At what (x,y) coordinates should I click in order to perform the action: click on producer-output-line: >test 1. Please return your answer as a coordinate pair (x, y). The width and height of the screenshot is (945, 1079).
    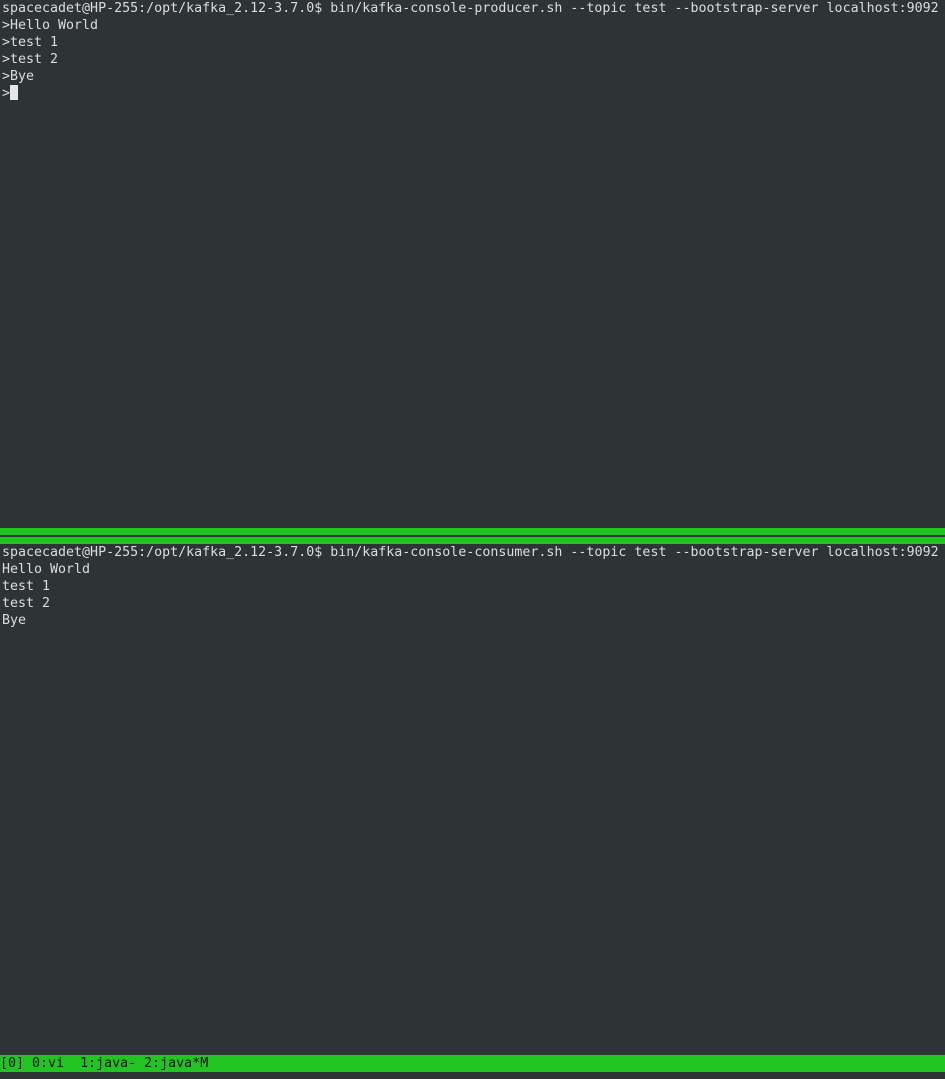
    Looking at the image, I should click on (30, 42).